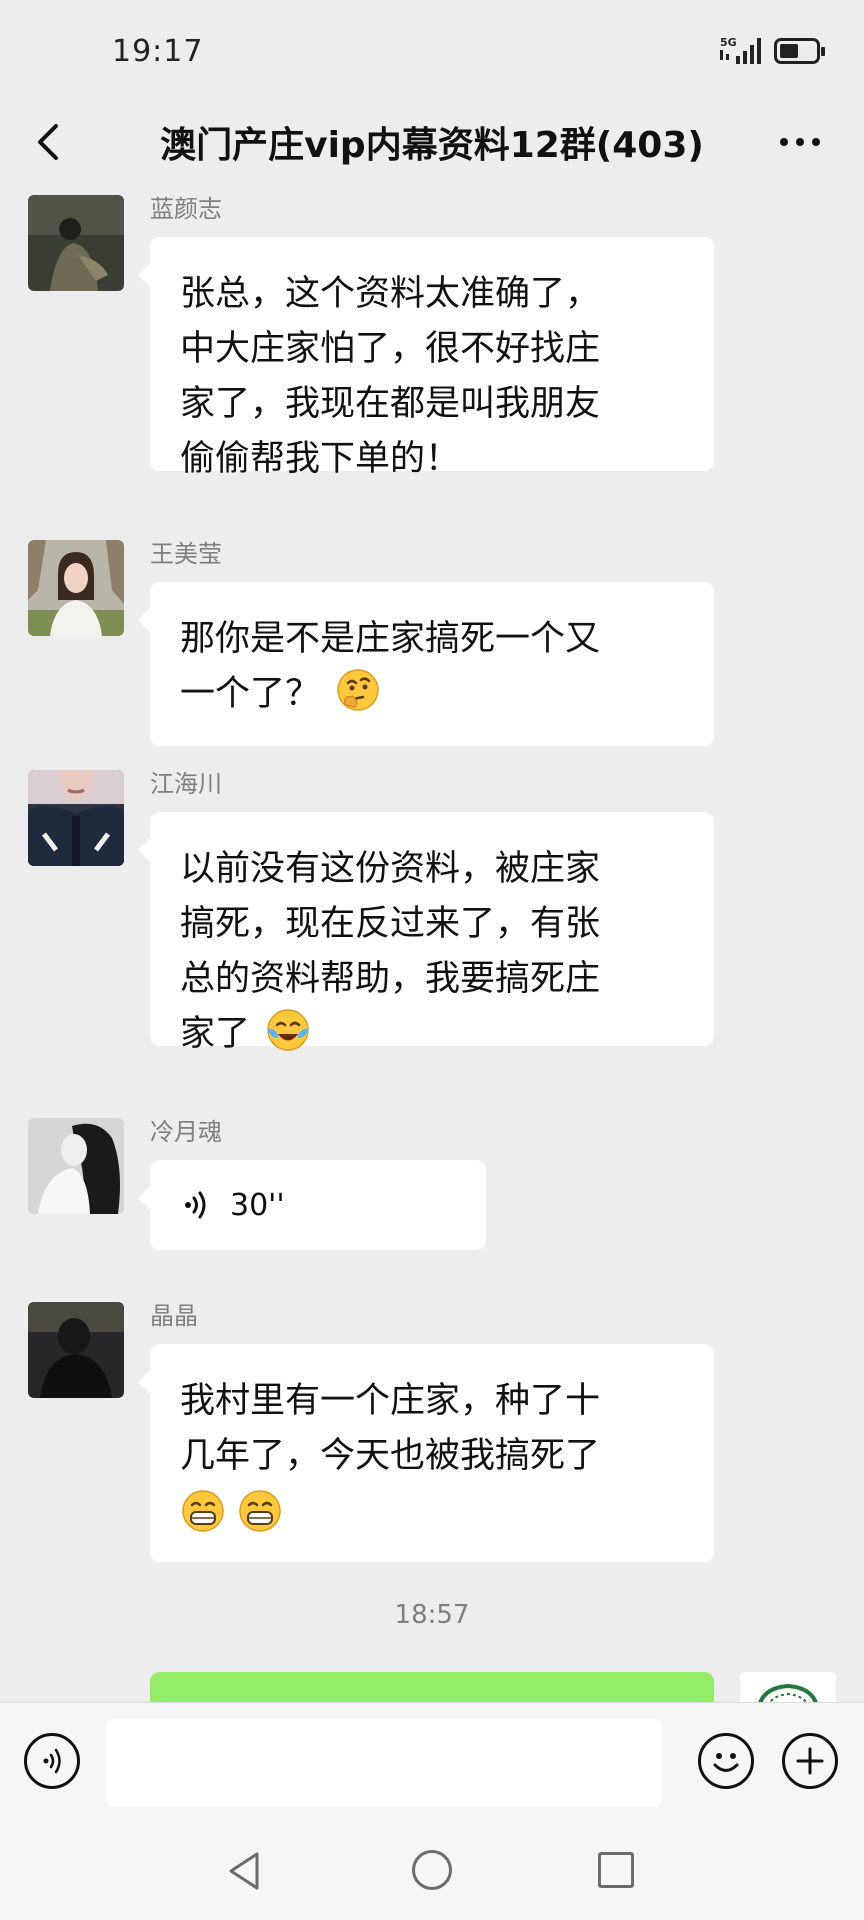 The image size is (864, 1920). Describe the element at coordinates (390, 639) in the screenshot. I see `message-line: 那你是不是庄家搞死一个又` at that location.